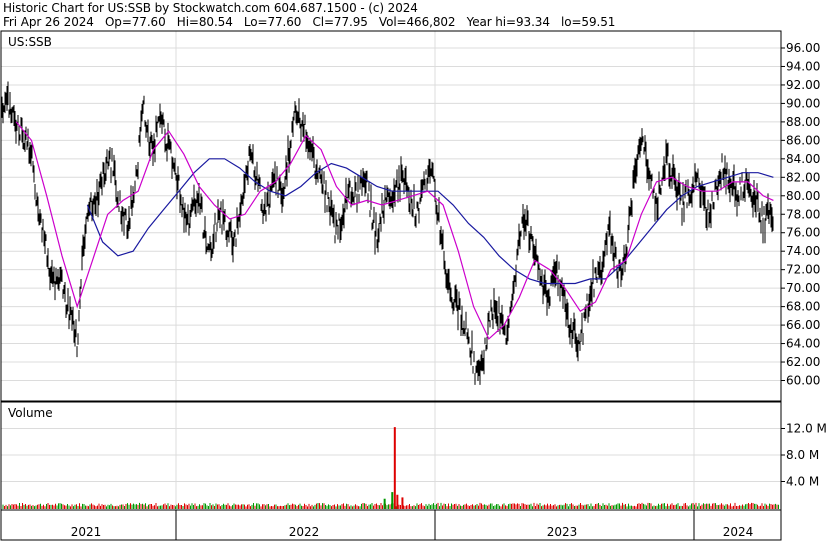 This screenshot has width=830, height=543. Describe the element at coordinates (738, 532) in the screenshot. I see `date-tick-label: 2024` at that location.